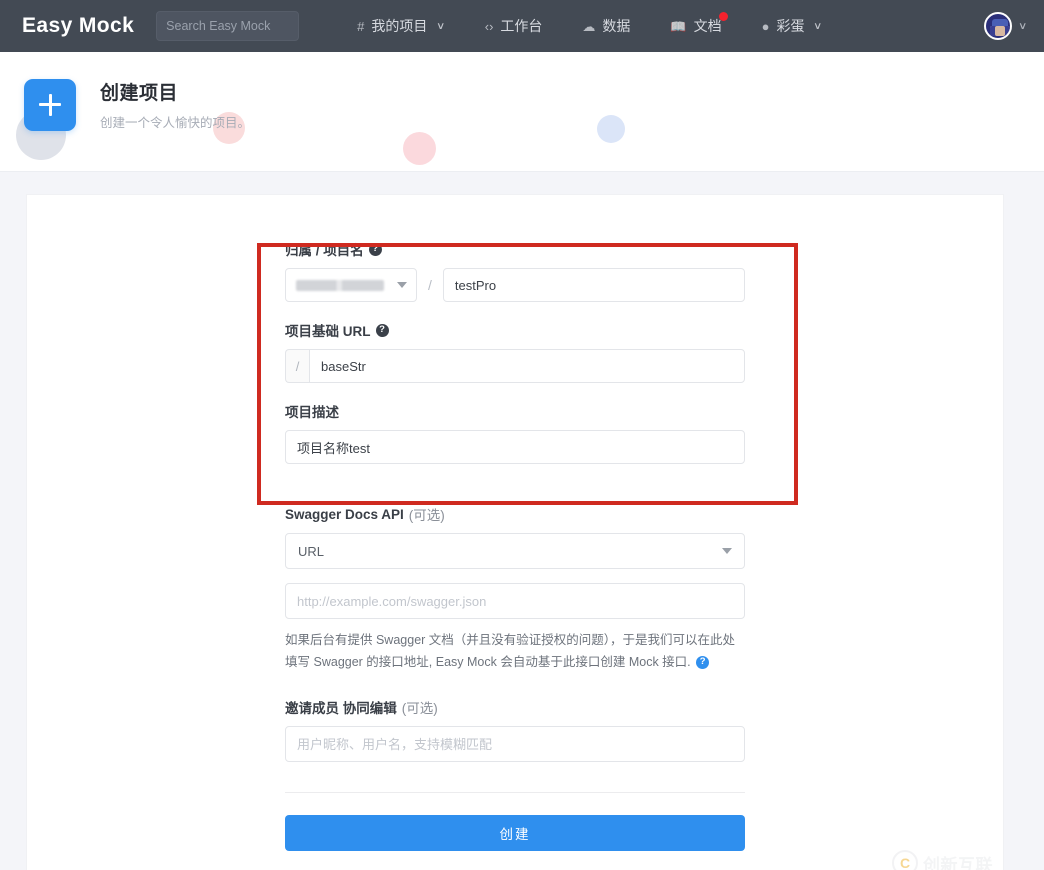  What do you see at coordinates (297, 366) in the screenshot?
I see `base-url-prefix: /` at bounding box center [297, 366].